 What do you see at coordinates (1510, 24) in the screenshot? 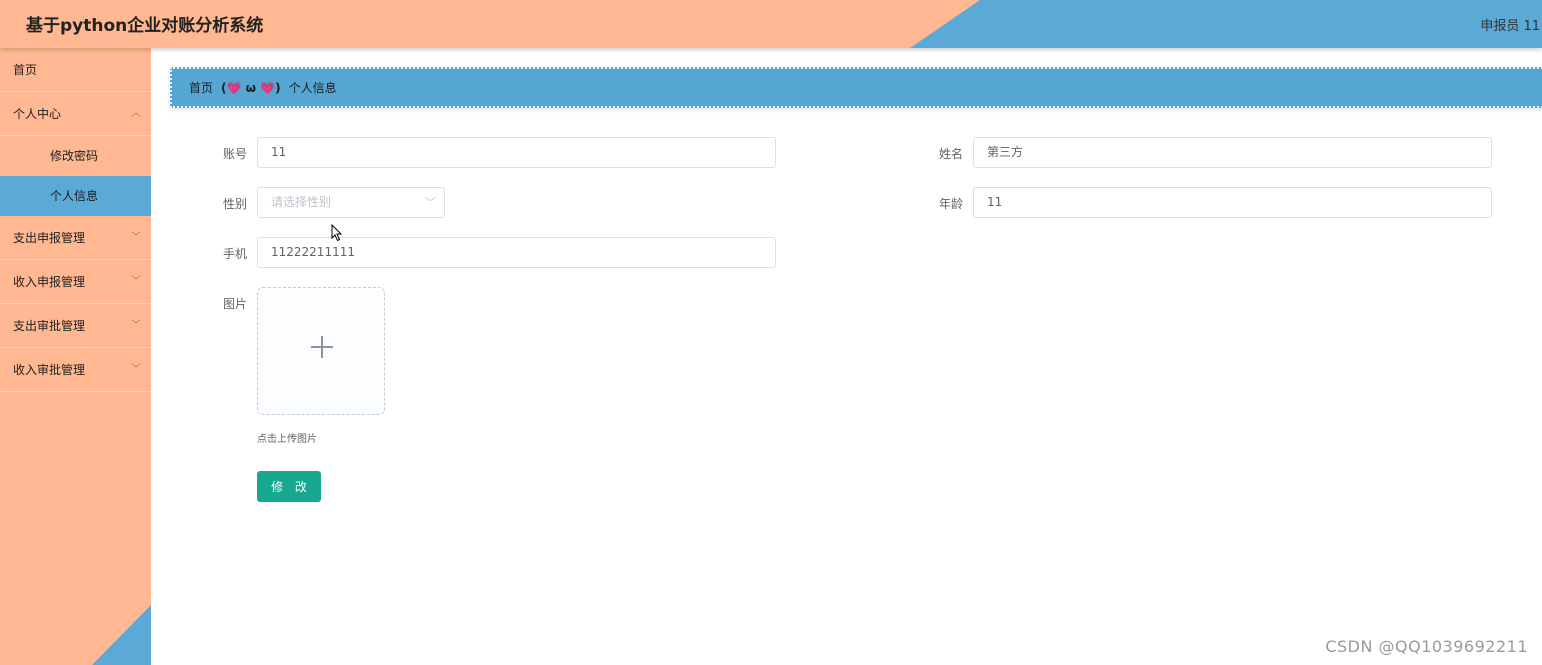
I see `current-user-label: 申报员 11` at bounding box center [1510, 24].